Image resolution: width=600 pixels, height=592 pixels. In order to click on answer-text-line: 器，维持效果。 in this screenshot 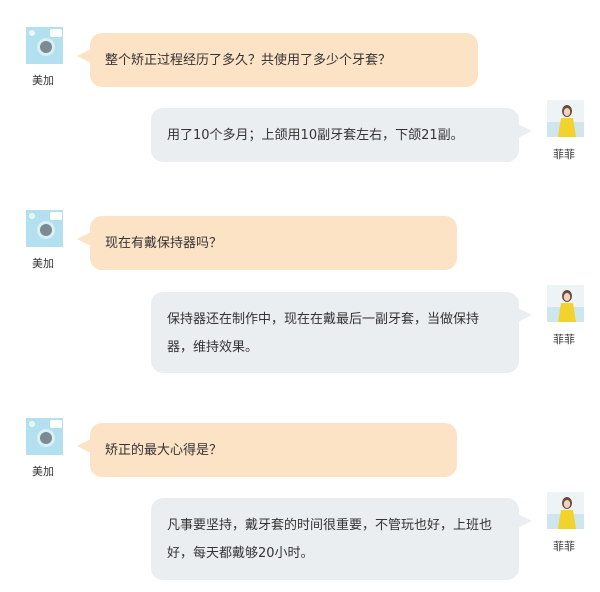, I will do `click(213, 347)`.